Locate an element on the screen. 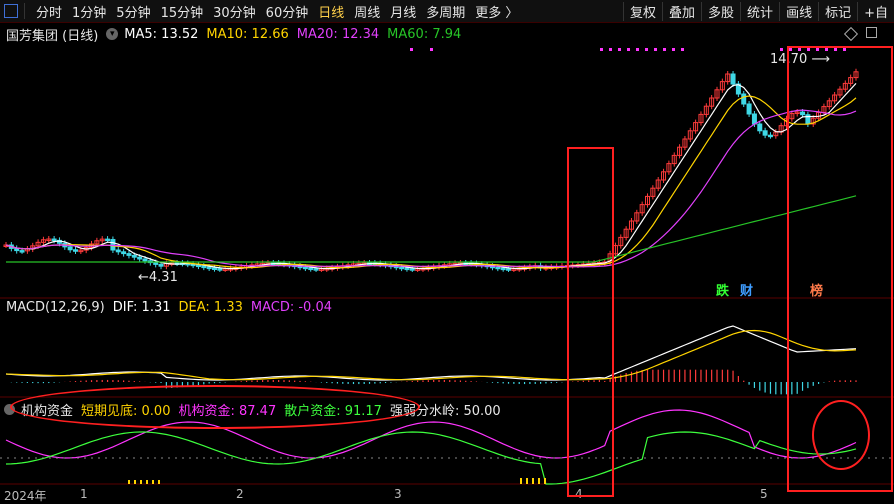 This screenshot has width=894, height=504. dif-line is located at coordinates (431, 353).